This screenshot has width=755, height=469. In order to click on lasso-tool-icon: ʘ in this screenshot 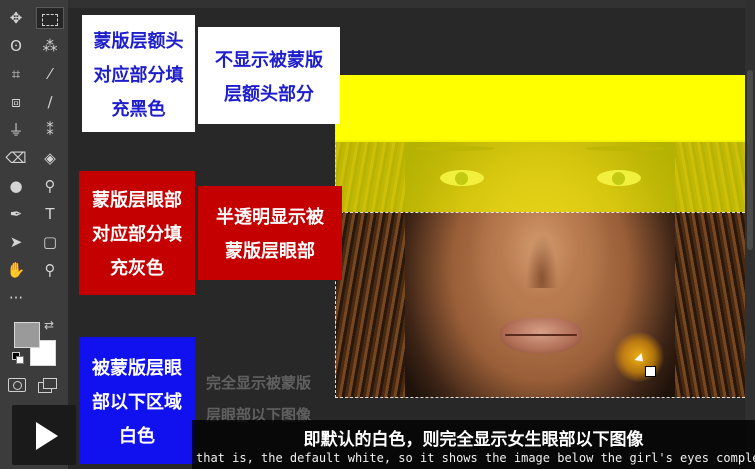, I will do `click(16, 46)`.